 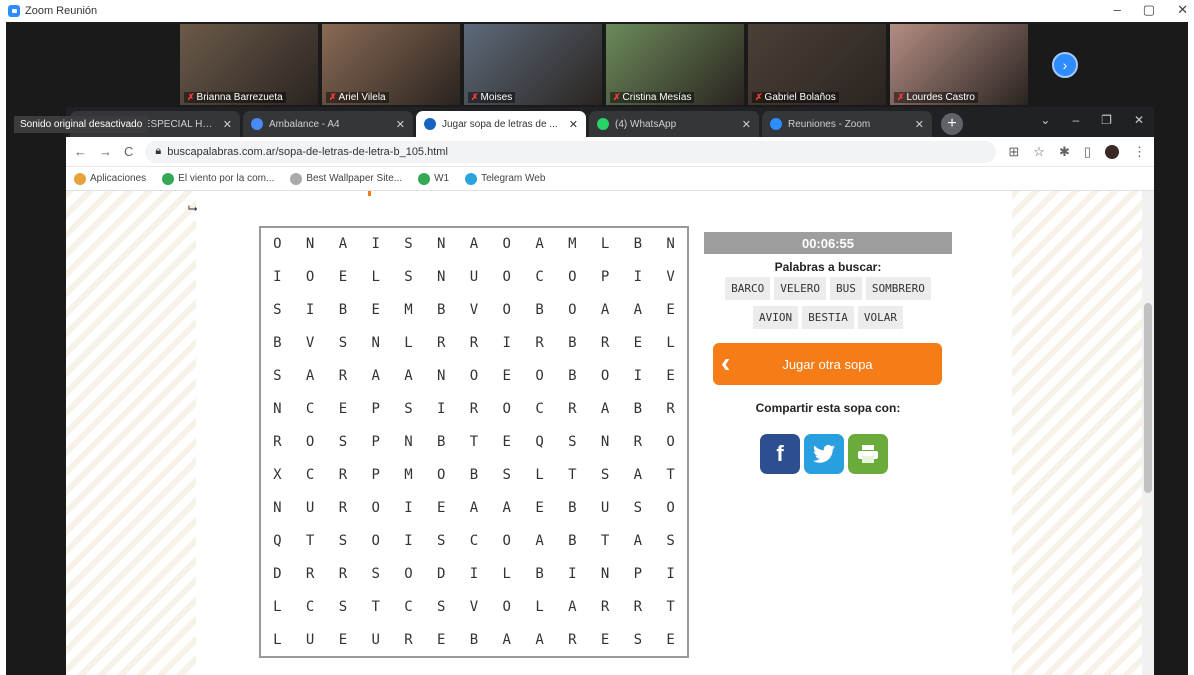 What do you see at coordinates (817, 64) in the screenshot?
I see `participant-tile: ✗ Gabriel Bolaños` at bounding box center [817, 64].